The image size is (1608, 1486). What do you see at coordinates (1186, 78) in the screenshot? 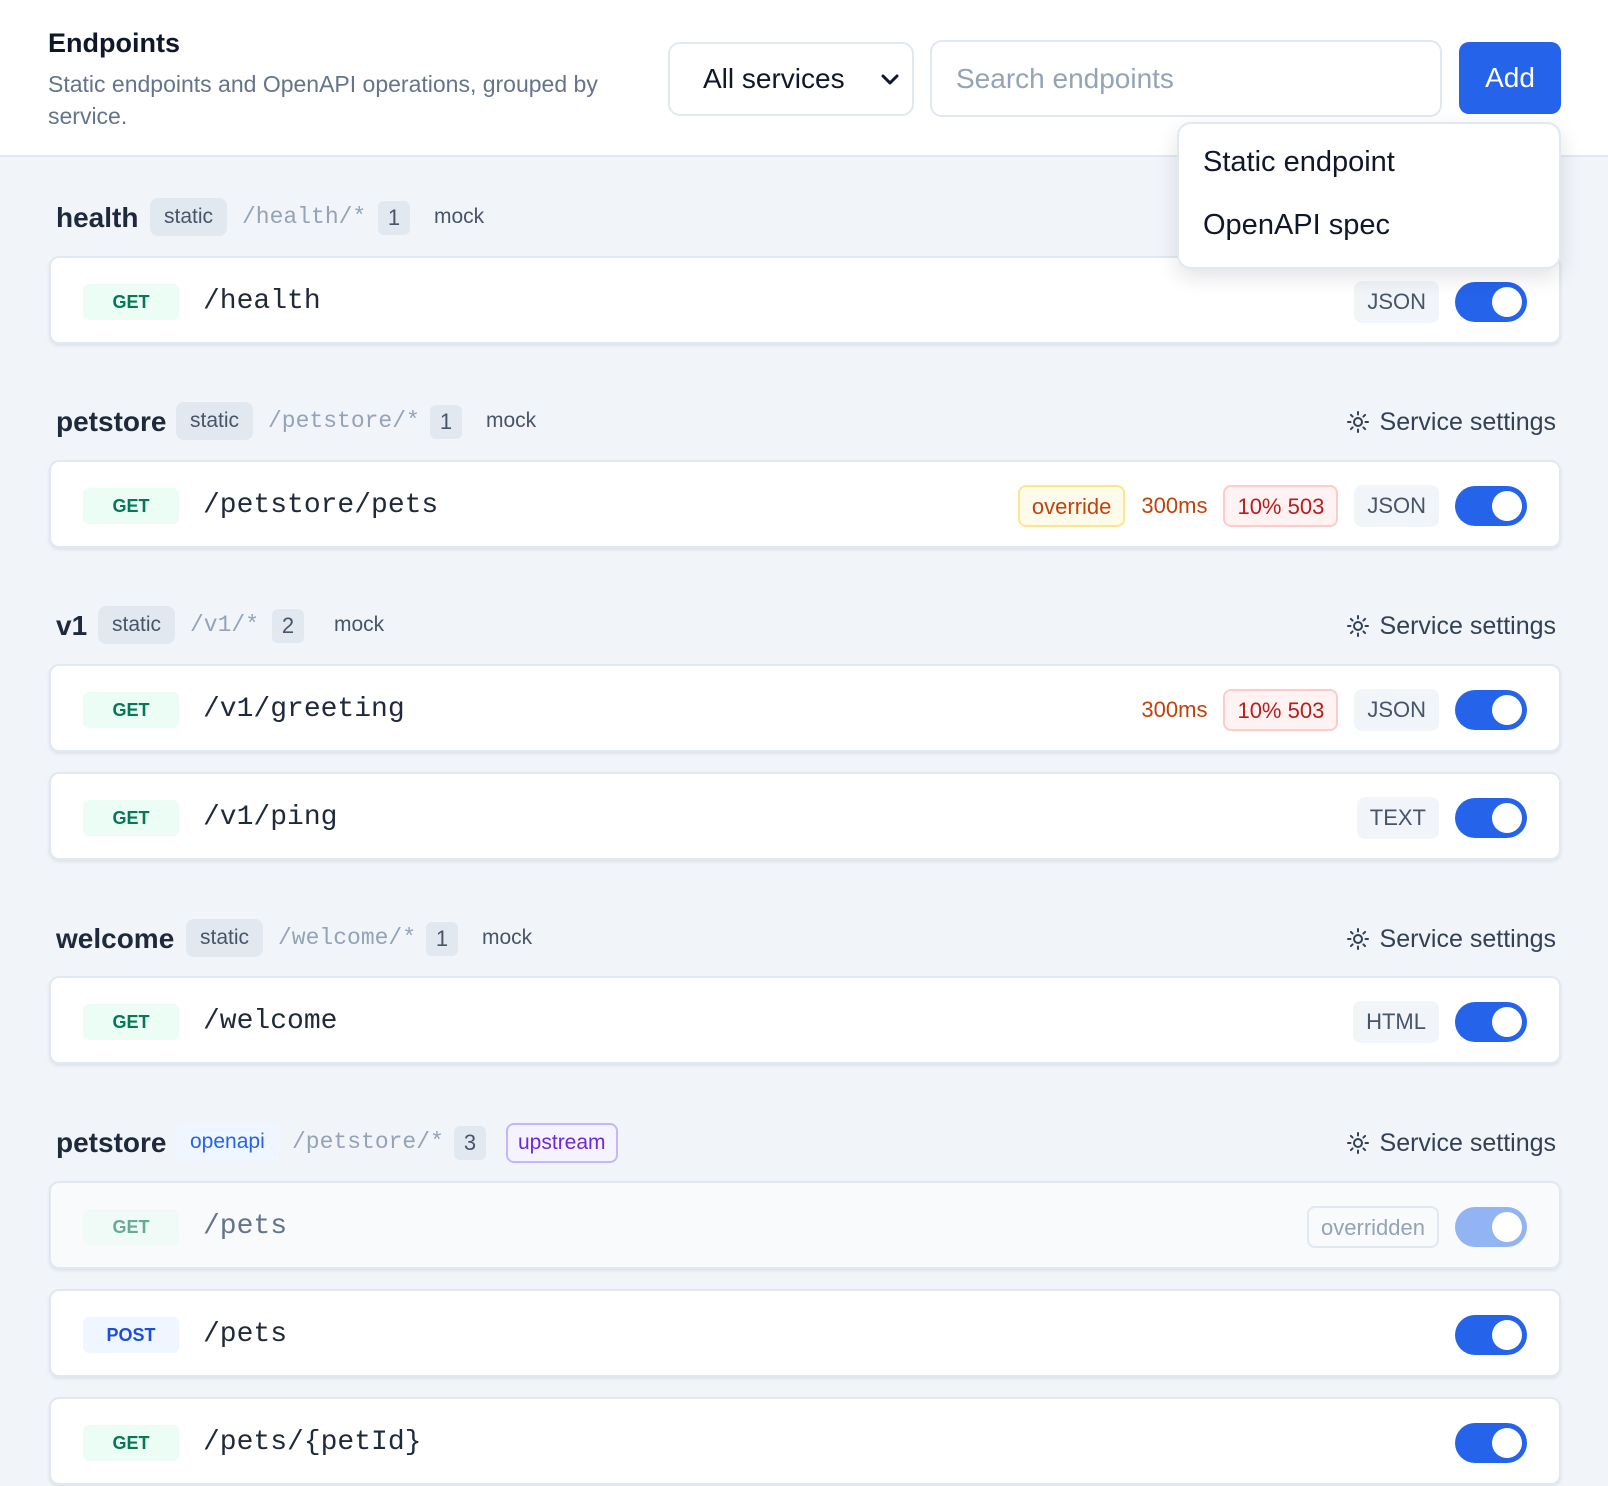
I see `search-input` at bounding box center [1186, 78].